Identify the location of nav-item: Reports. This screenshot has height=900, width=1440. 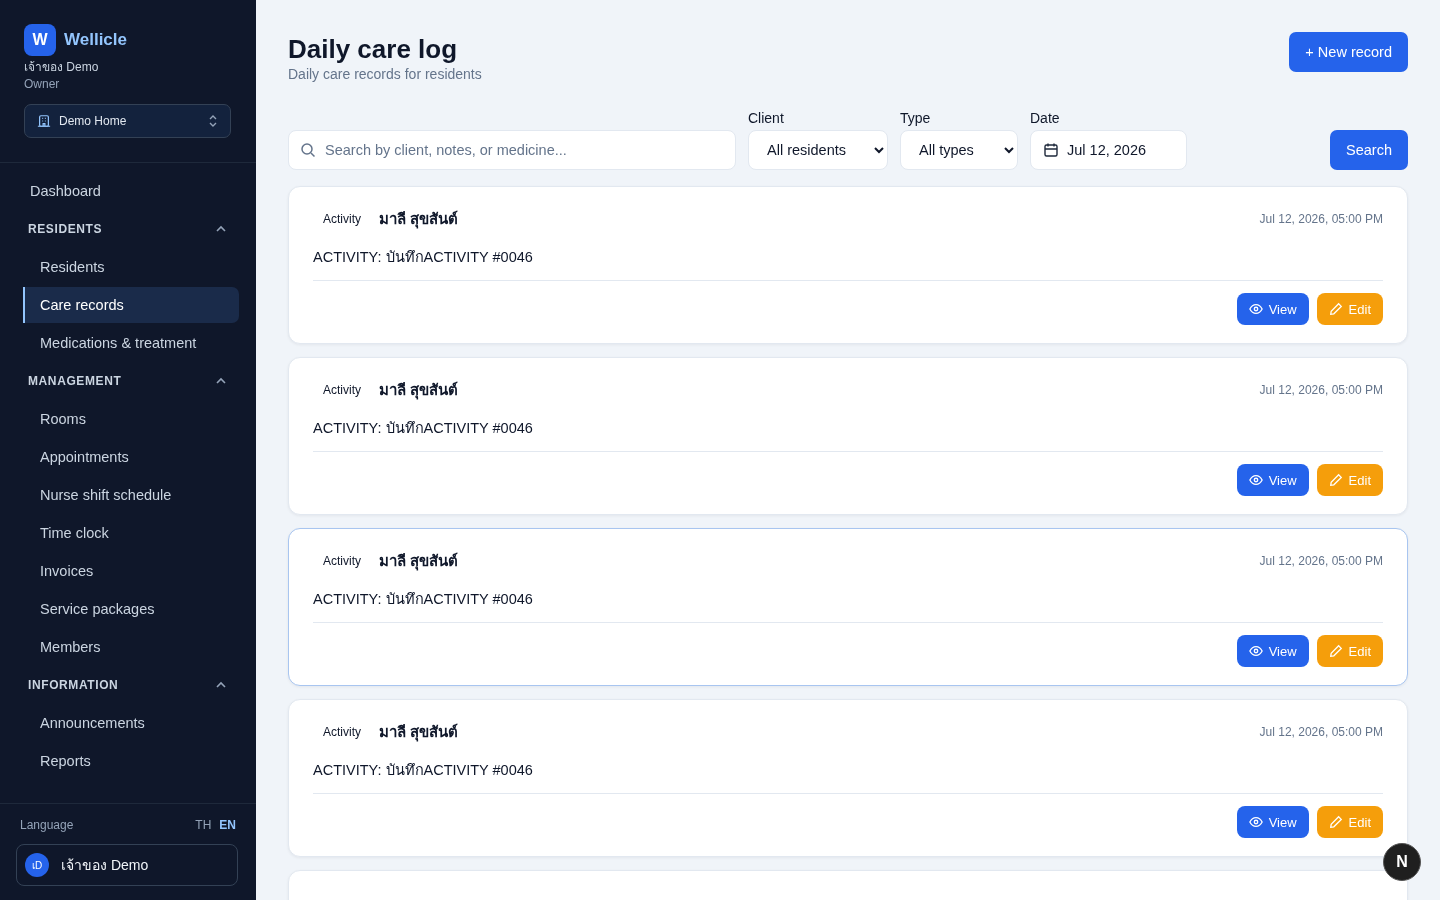
(131, 761).